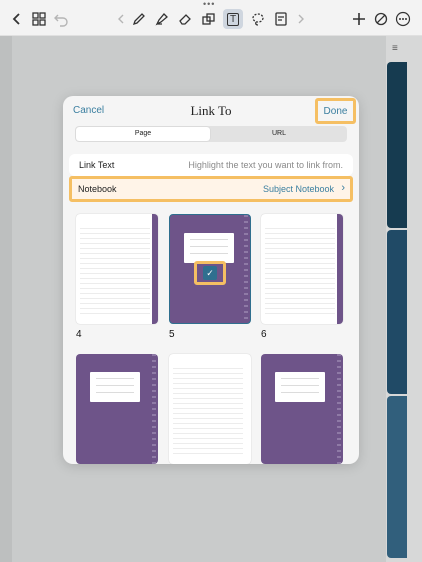 The height and width of the screenshot is (562, 422). Describe the element at coordinates (17, 19) in the screenshot. I see `chevron-left-icon` at that location.